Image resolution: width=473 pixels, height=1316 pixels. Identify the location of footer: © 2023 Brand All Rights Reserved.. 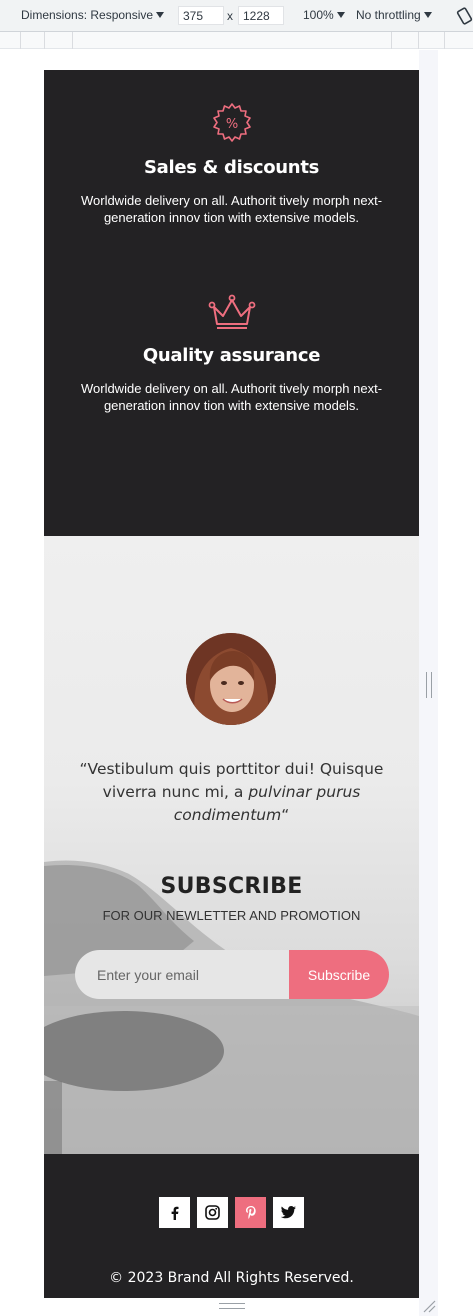
(231, 1226).